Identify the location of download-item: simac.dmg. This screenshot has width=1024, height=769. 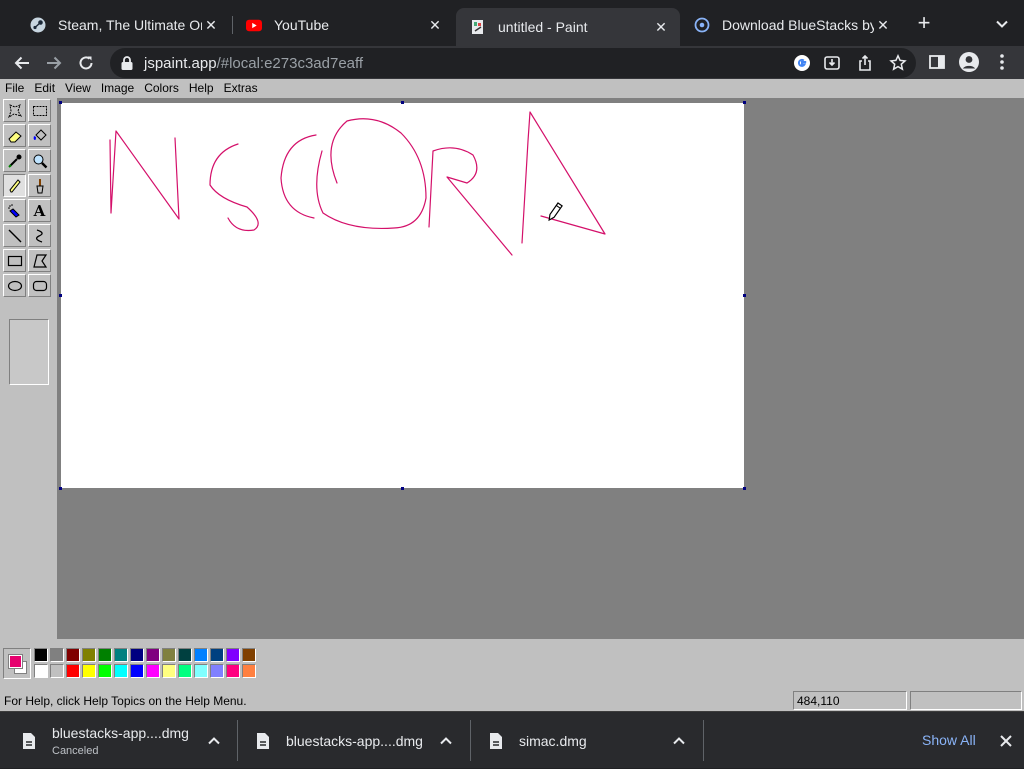
(594, 740).